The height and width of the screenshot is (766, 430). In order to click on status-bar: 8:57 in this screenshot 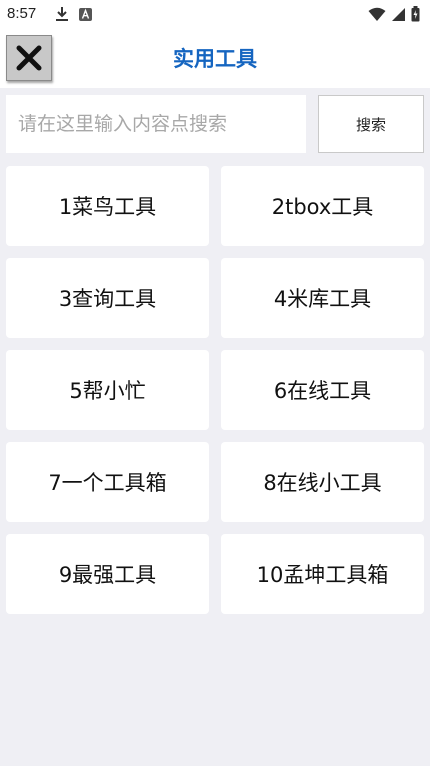, I will do `click(215, 15)`.